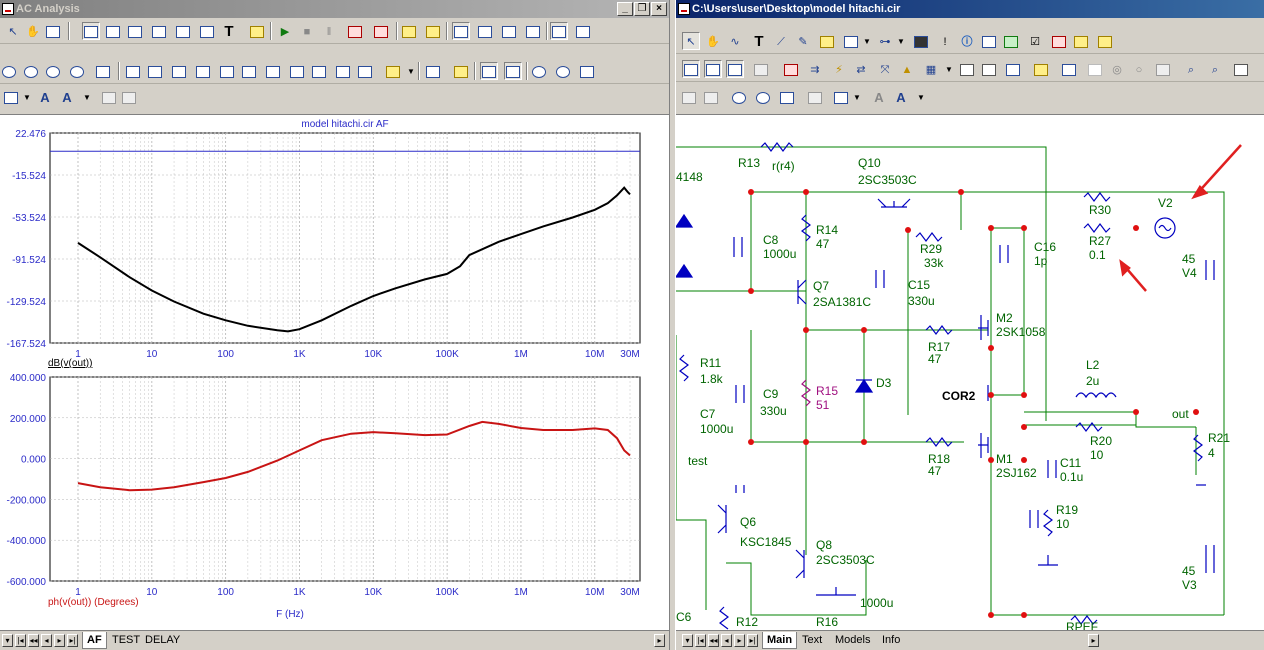 The image size is (1264, 650). I want to click on tab-prev-button: ◂, so click(46, 640).